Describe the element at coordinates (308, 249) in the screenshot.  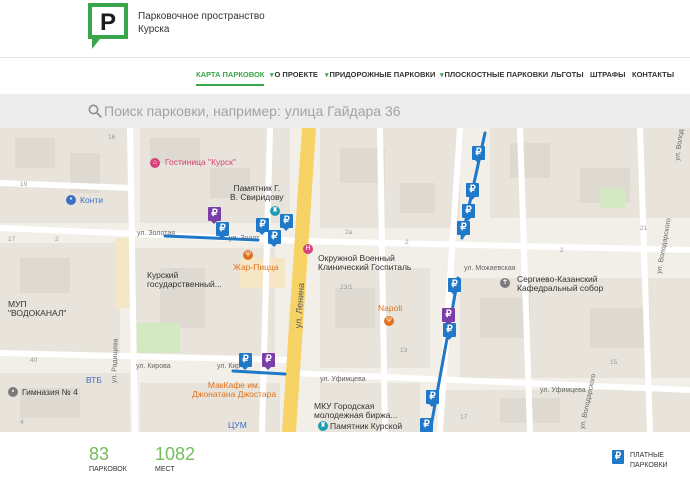
I see `hospital-icon: H` at that location.